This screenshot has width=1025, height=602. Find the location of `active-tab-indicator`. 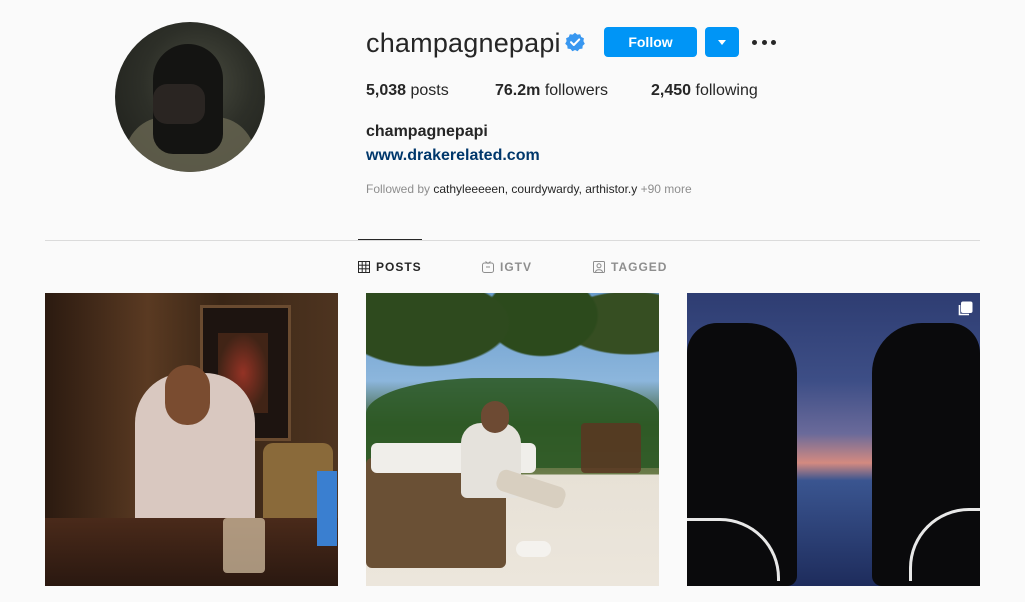

active-tab-indicator is located at coordinates (390, 239).